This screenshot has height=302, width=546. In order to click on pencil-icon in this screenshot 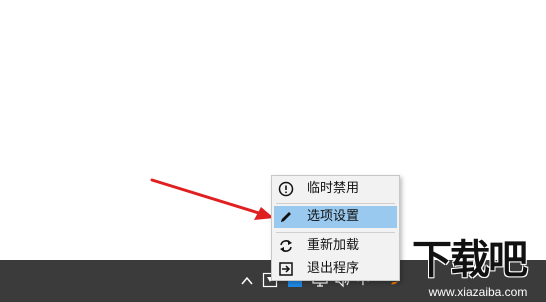, I will do `click(286, 217)`.